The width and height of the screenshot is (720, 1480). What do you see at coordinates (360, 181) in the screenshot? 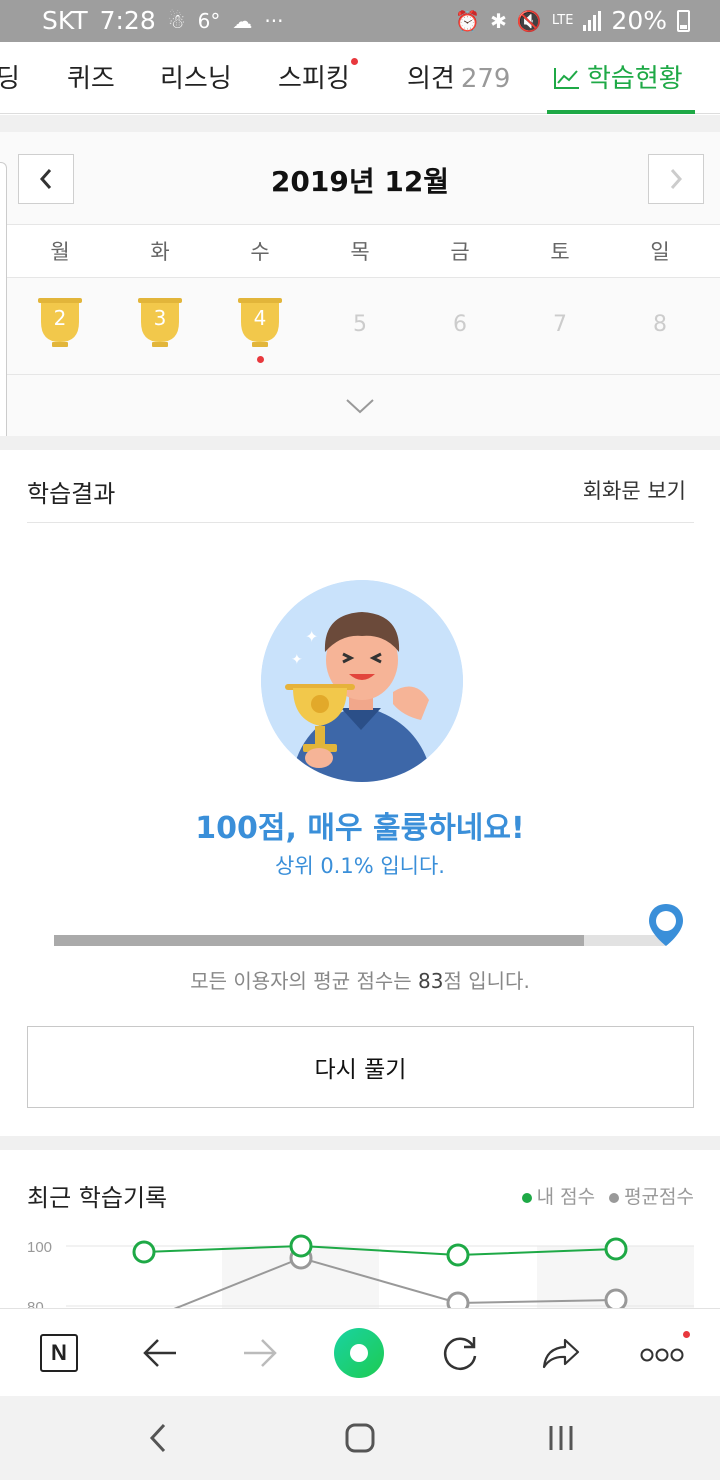
I see `calendar-month-title: 2019년 12월` at bounding box center [360, 181].